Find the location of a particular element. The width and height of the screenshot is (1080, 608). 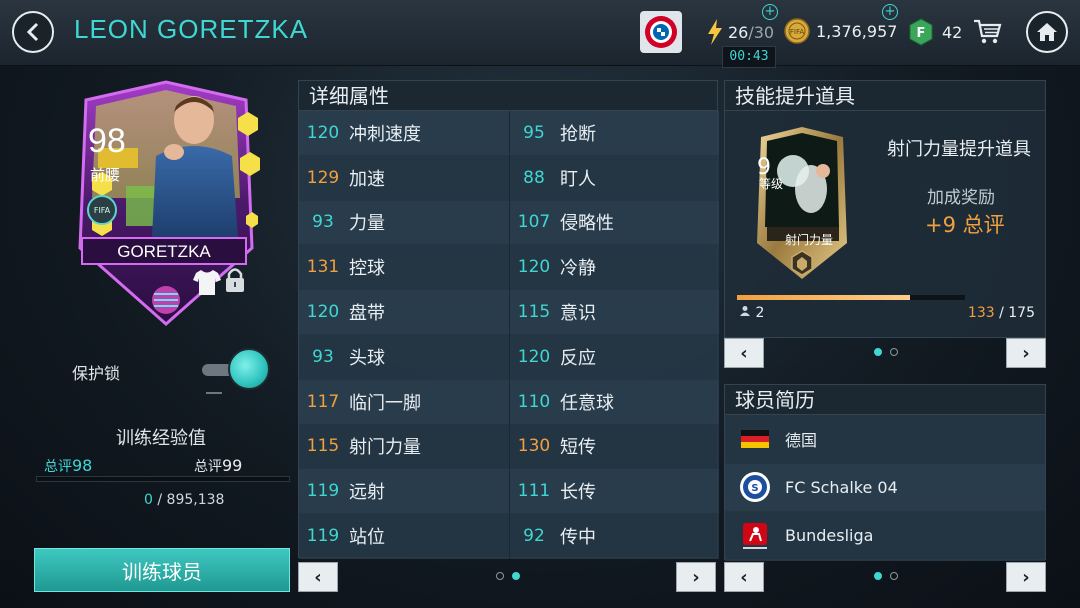

attribute-name: 侵略性 is located at coordinates (587, 224).